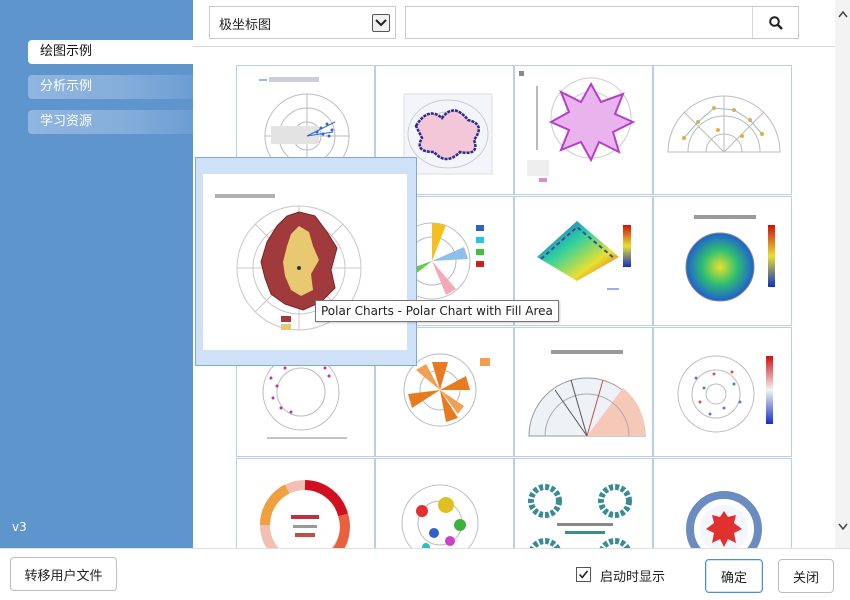 The height and width of the screenshot is (600, 850). What do you see at coordinates (288, 262) in the screenshot?
I see `antenna-efficiency-chart` at bounding box center [288, 262].